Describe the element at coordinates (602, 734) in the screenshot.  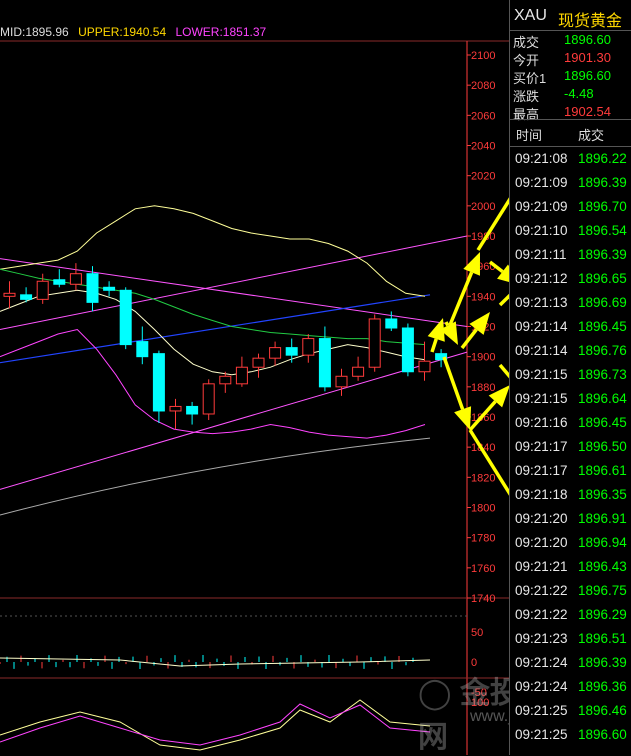
I see `tick-price: 1896.60` at that location.